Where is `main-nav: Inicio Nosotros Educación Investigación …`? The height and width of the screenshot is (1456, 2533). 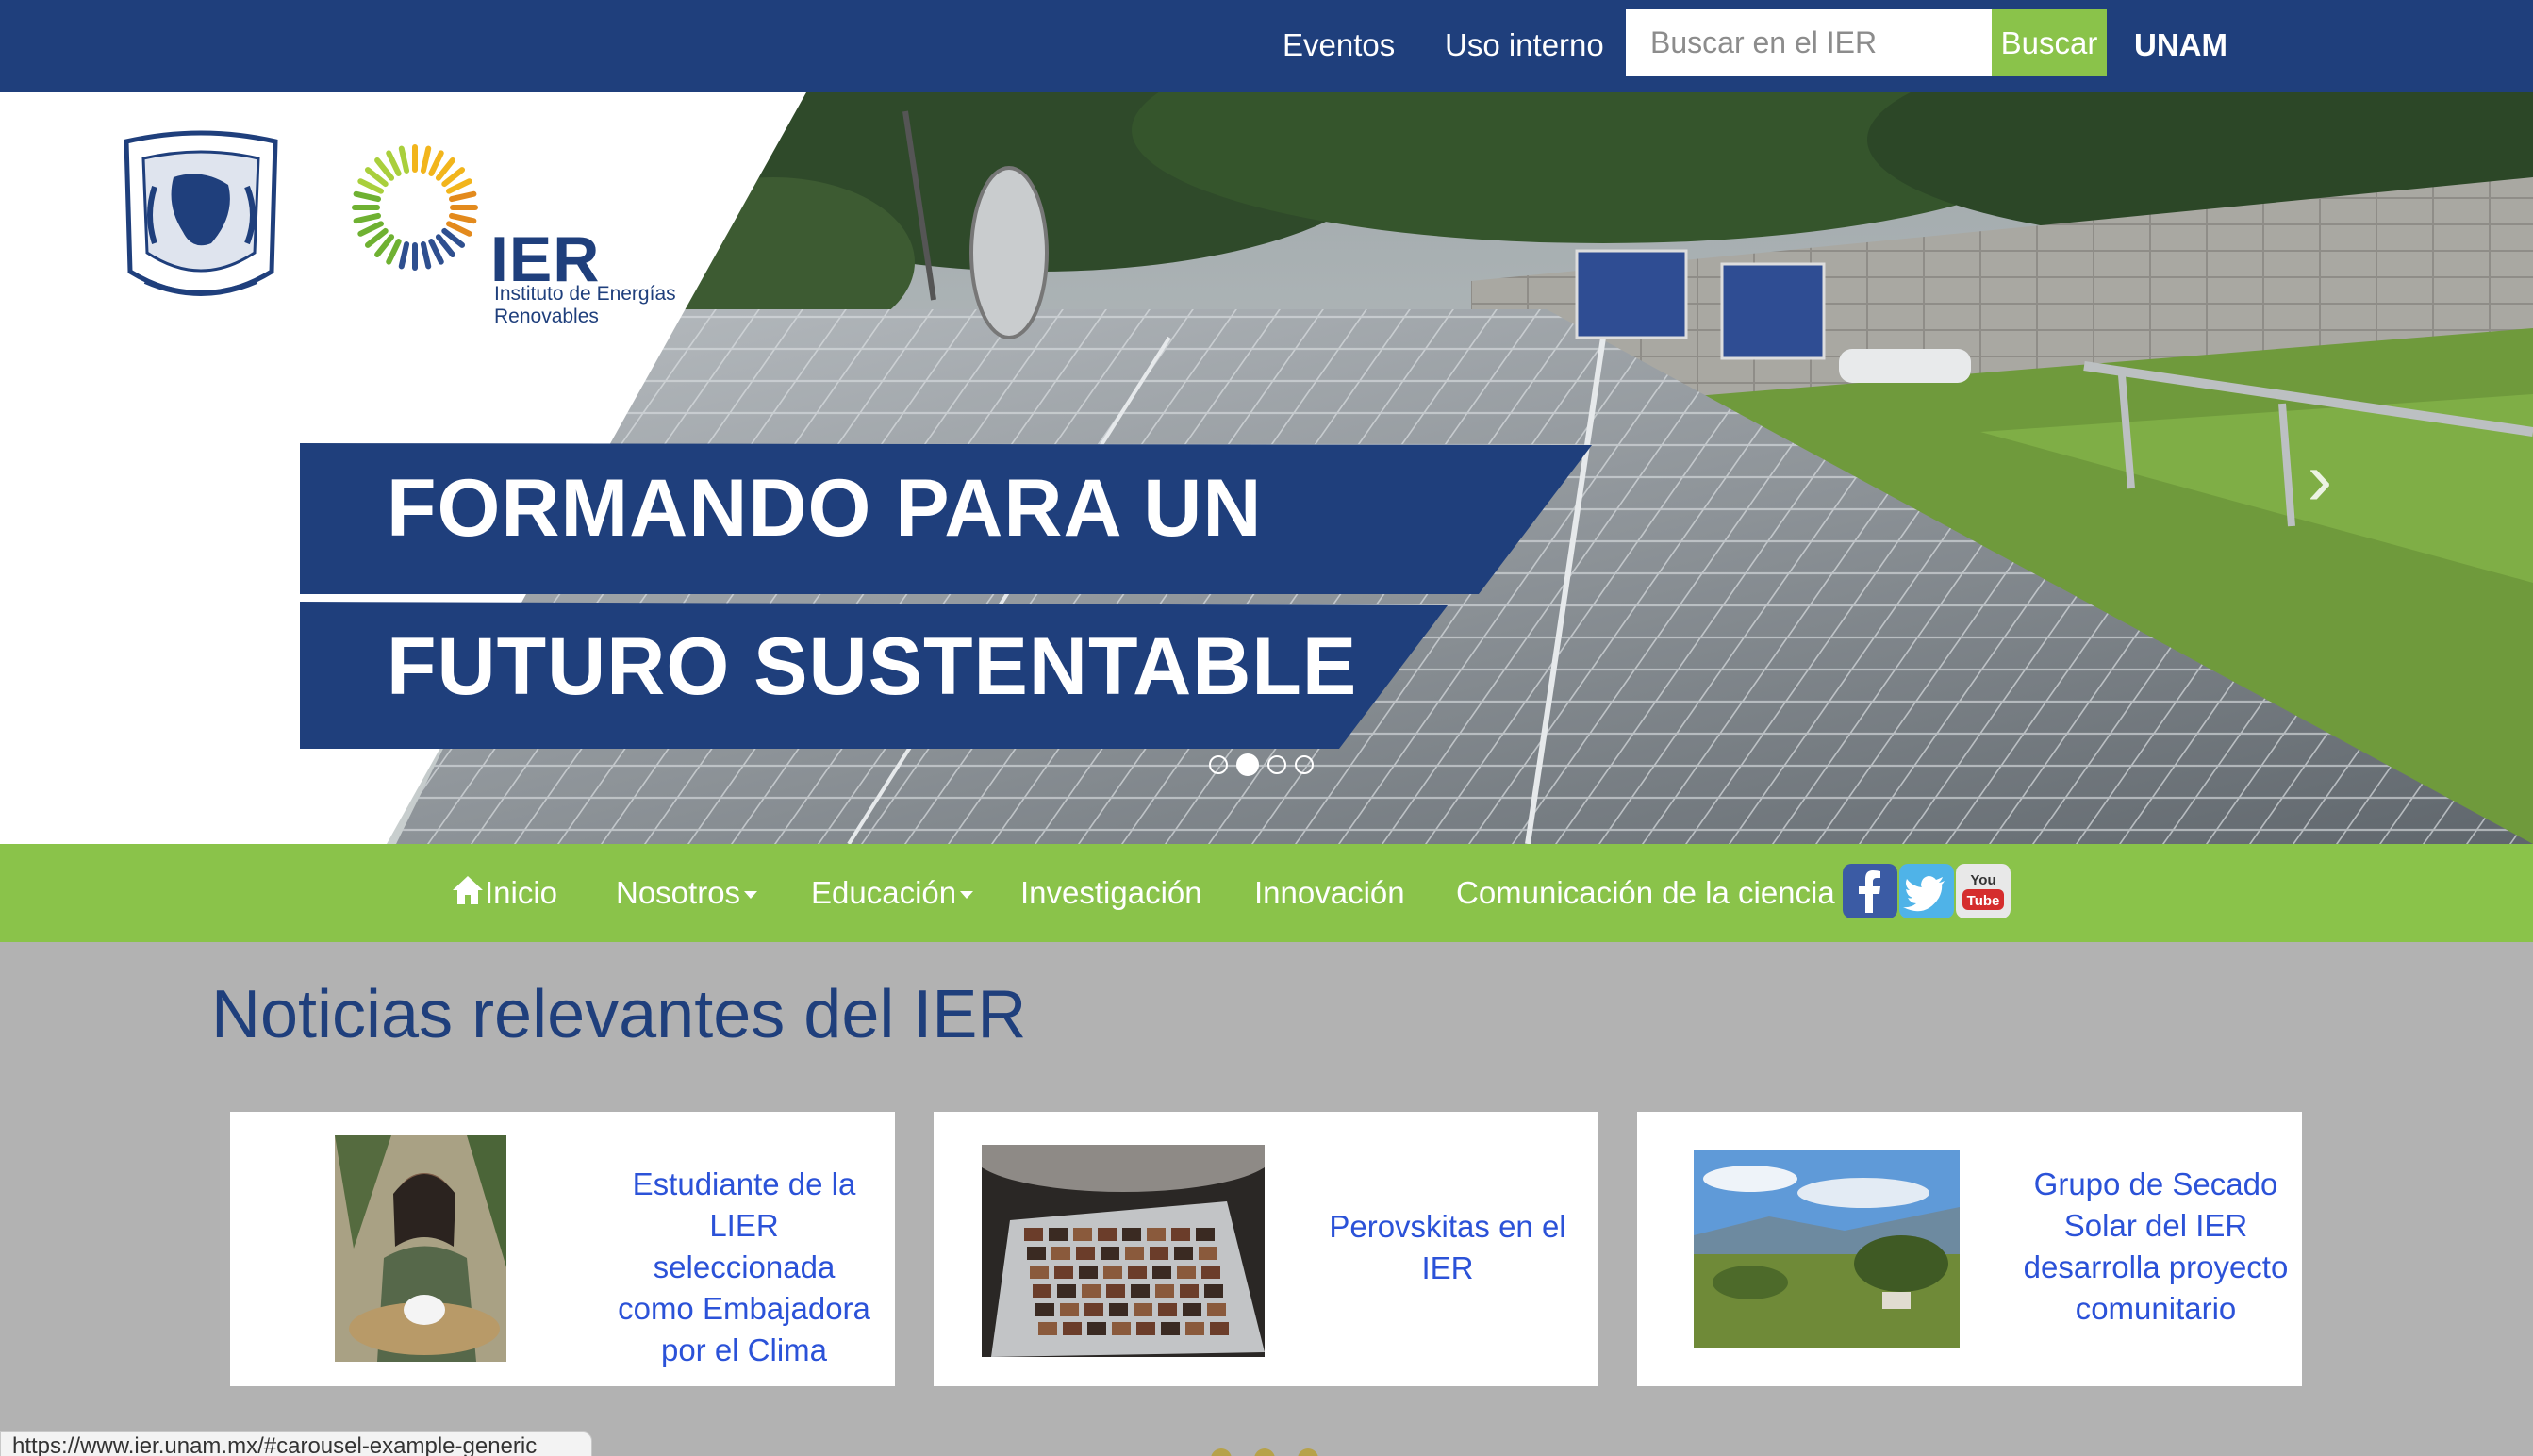
main-nav: Inicio Nosotros Educación Investigación … is located at coordinates (1266, 893).